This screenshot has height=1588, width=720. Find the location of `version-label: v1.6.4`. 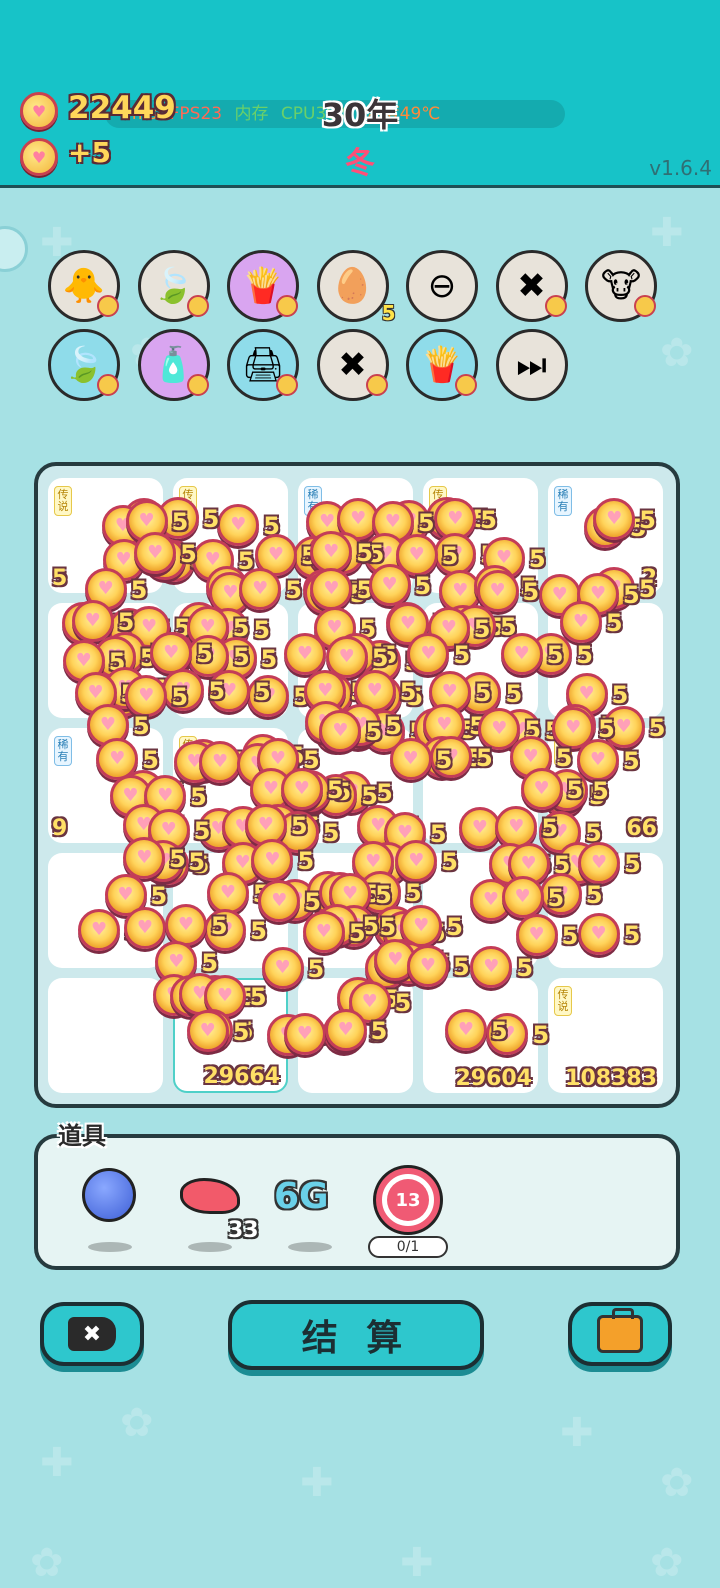

version-label: v1.6.4 is located at coordinates (680, 168).